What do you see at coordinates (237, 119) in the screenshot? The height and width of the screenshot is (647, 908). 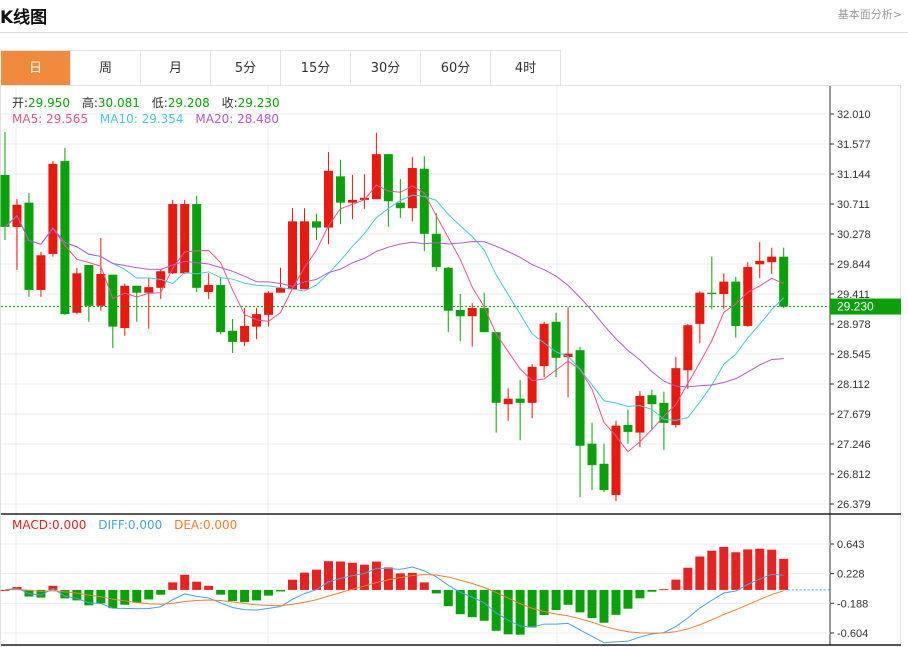 I see `ma20-legend: MA20: 28.480` at bounding box center [237, 119].